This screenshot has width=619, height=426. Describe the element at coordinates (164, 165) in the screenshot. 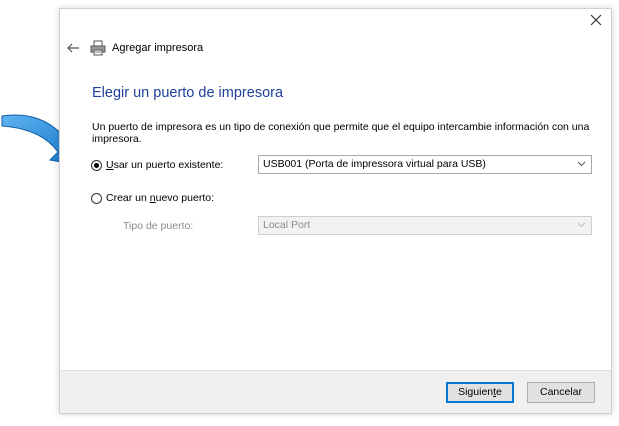

I see `radio-existing-port-label: Usar un puerto existente:` at that location.